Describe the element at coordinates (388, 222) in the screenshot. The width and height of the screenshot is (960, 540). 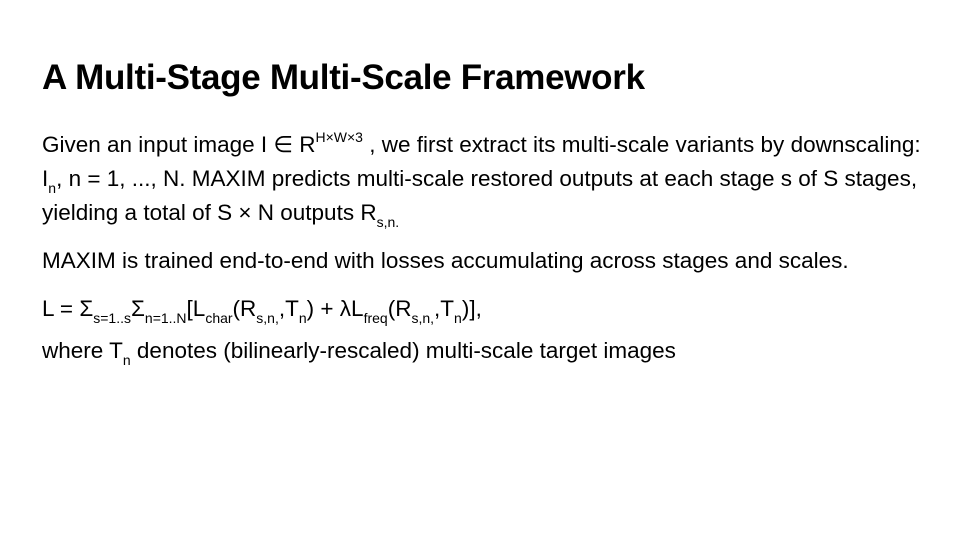
I see `subscript: s,n.` at that location.